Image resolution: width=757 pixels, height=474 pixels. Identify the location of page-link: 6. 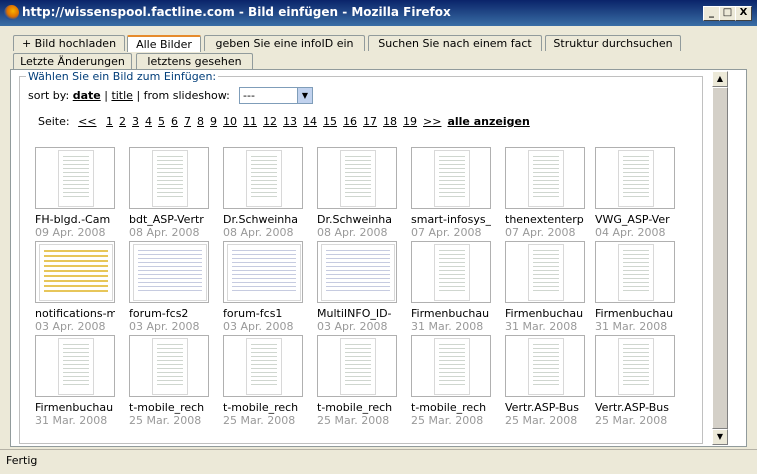
(174, 121).